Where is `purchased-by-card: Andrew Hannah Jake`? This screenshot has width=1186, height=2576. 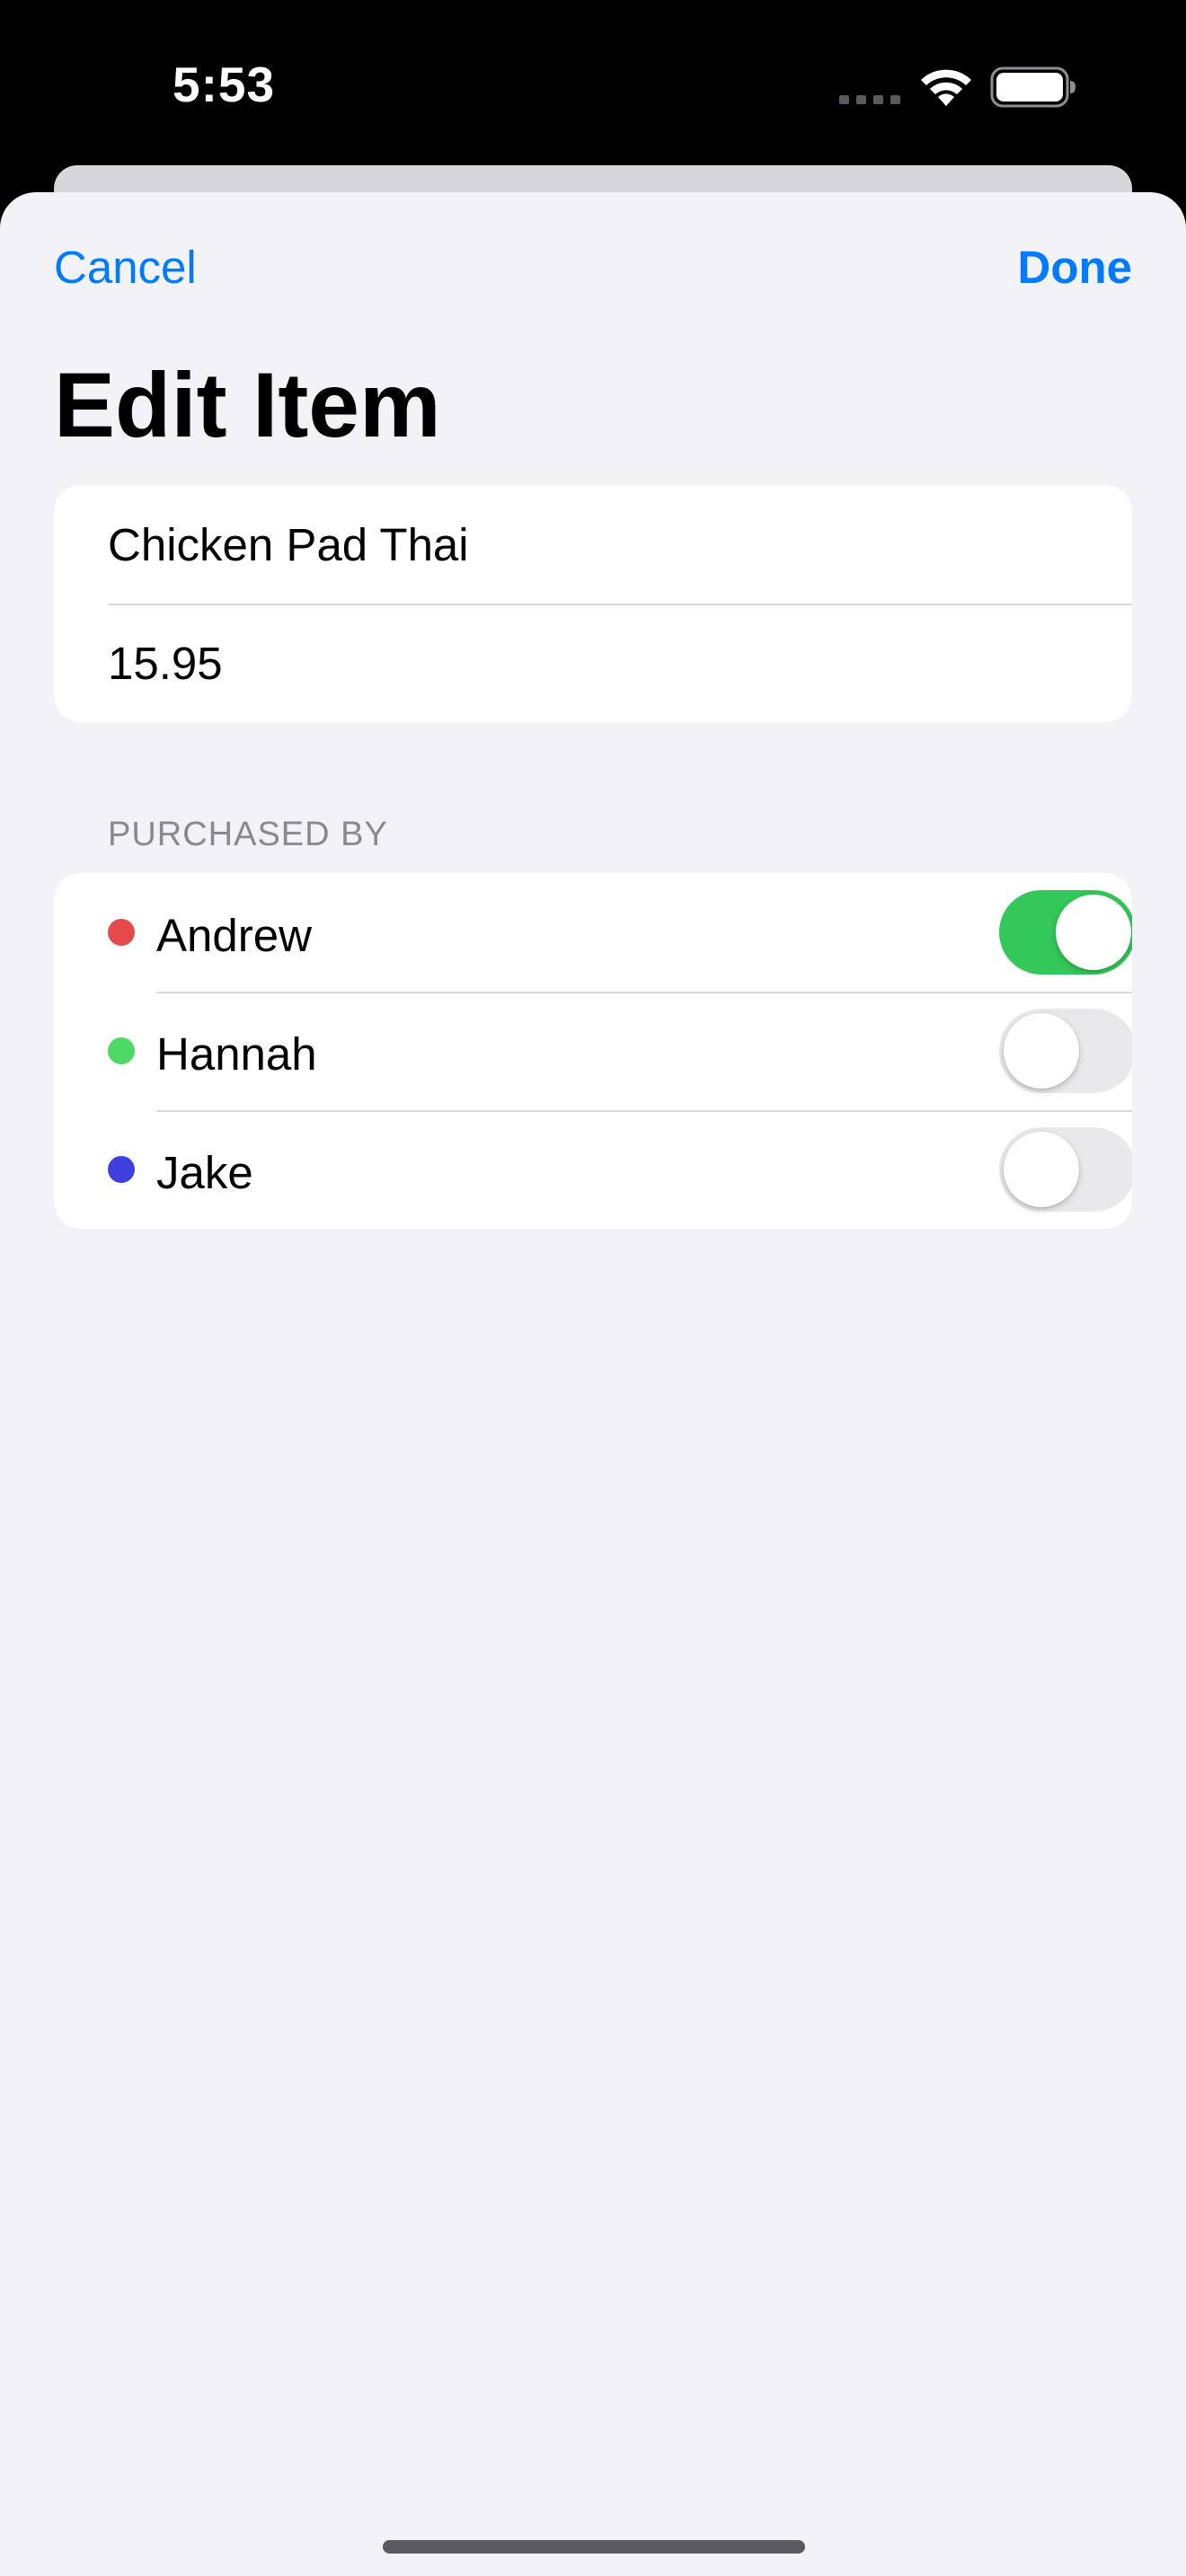 purchased-by-card: Andrew Hannah Jake is located at coordinates (593, 1051).